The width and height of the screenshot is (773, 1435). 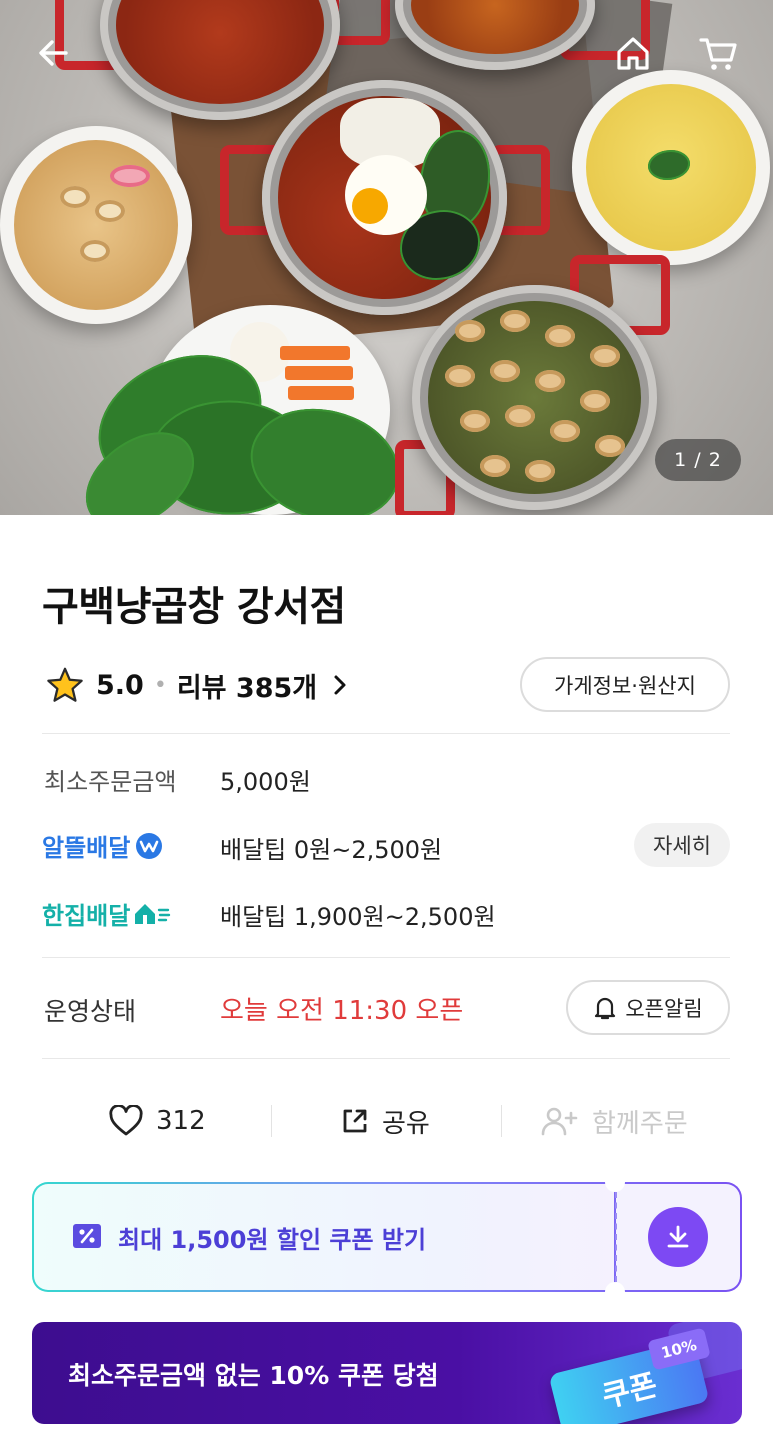 I want to click on store-name: 구백냥곱창 강서점, so click(x=194, y=607).